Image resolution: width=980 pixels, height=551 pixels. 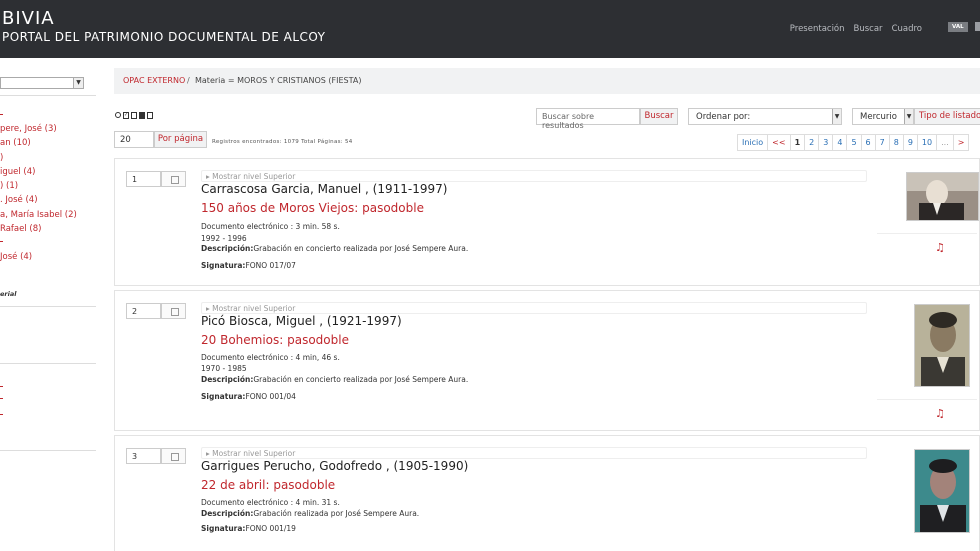 I want to click on search-within-input: Buscar sobre resultados, so click(x=588, y=119).